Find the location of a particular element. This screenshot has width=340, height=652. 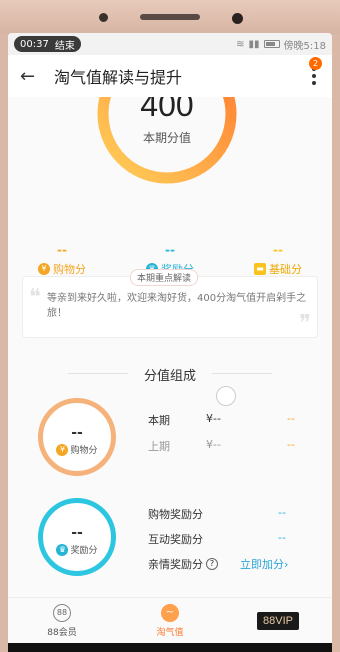

tab-label: 88会员 is located at coordinates (62, 632).